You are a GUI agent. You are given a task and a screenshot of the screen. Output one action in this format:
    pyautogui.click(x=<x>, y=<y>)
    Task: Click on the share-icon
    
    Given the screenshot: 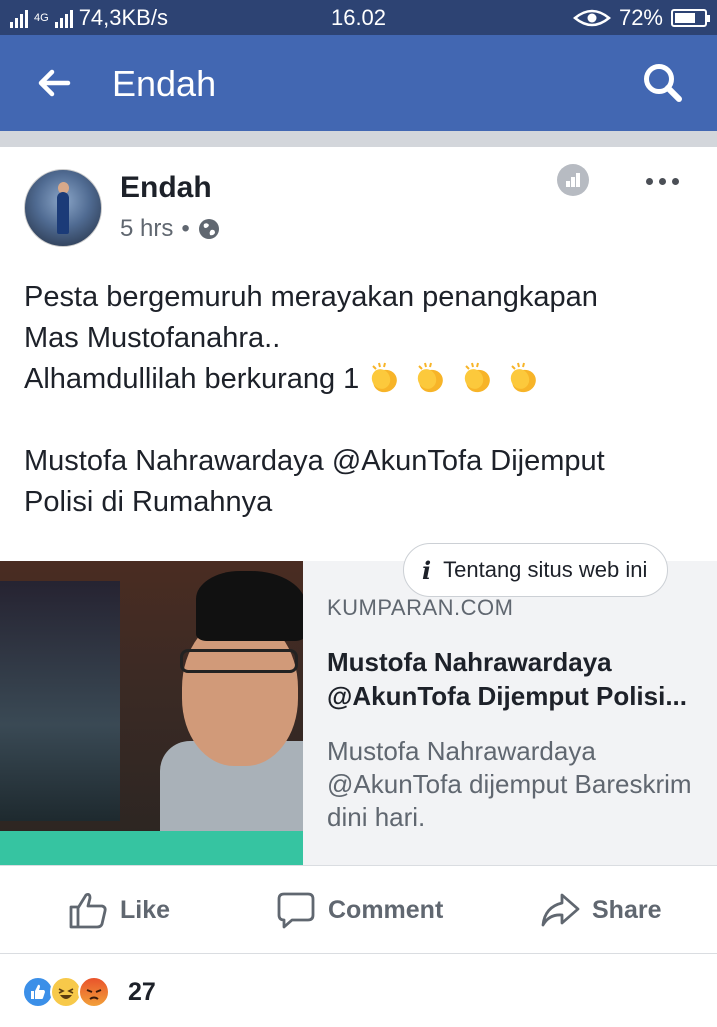 What is the action you would take?
    pyautogui.click(x=560, y=910)
    